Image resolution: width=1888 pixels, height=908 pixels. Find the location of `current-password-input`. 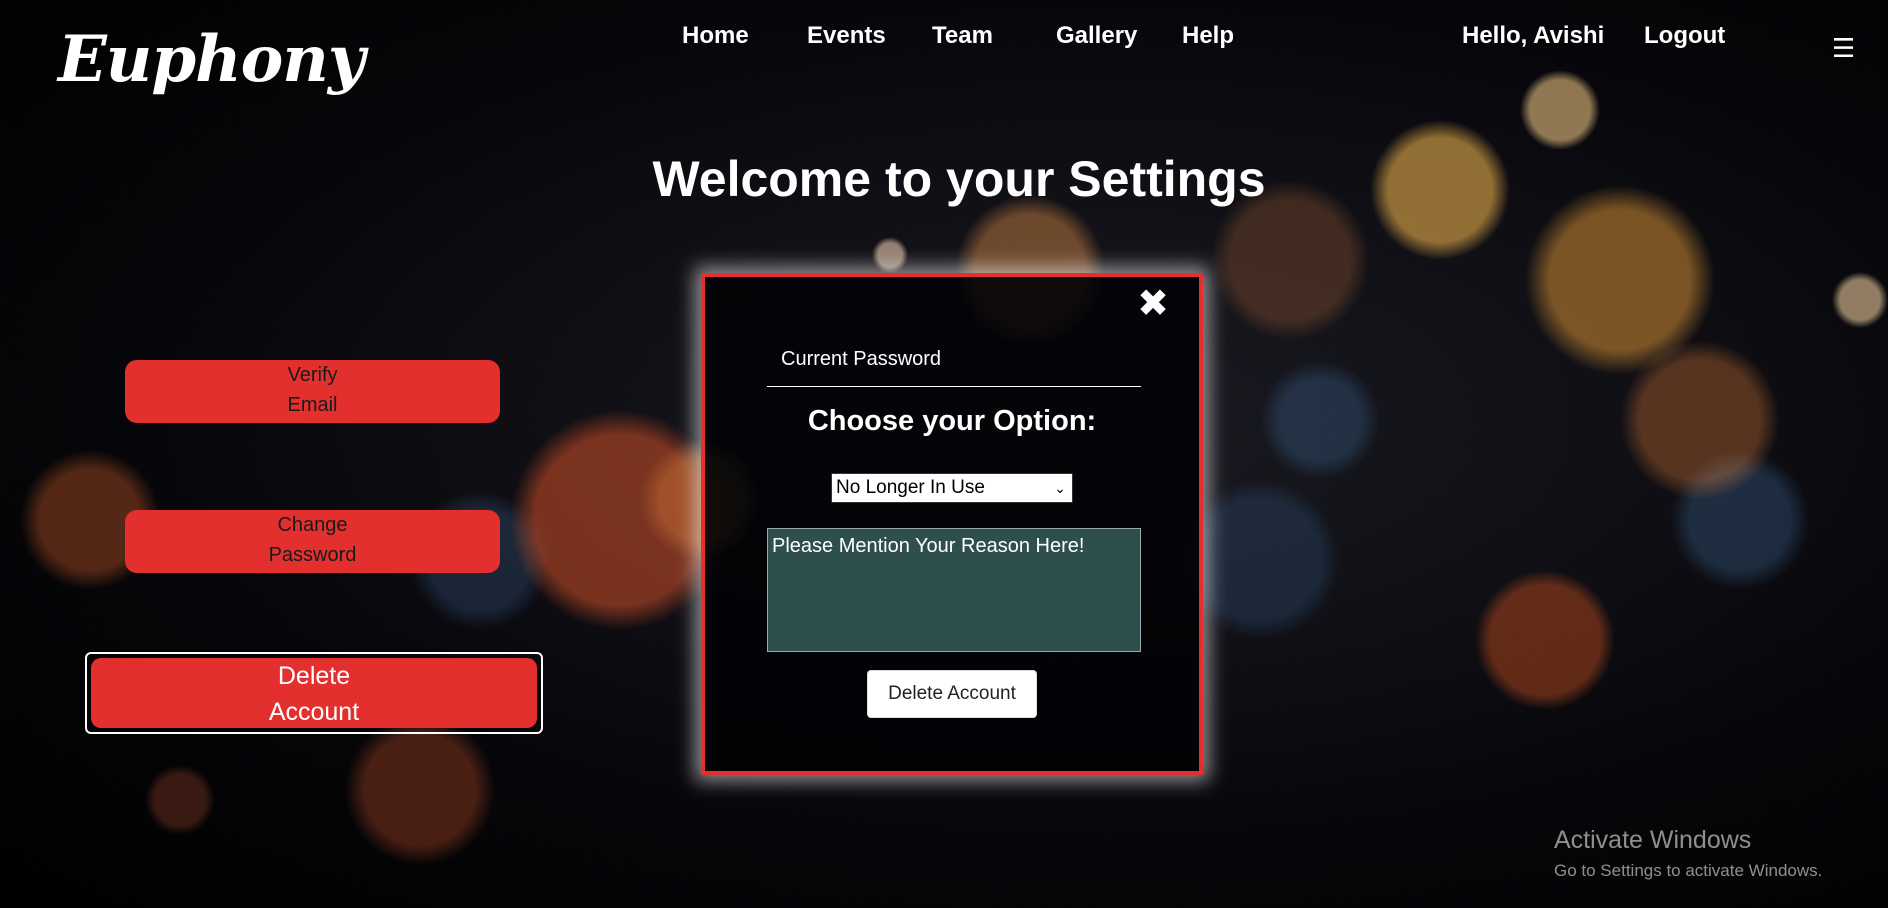

current-password-input is located at coordinates (954, 360).